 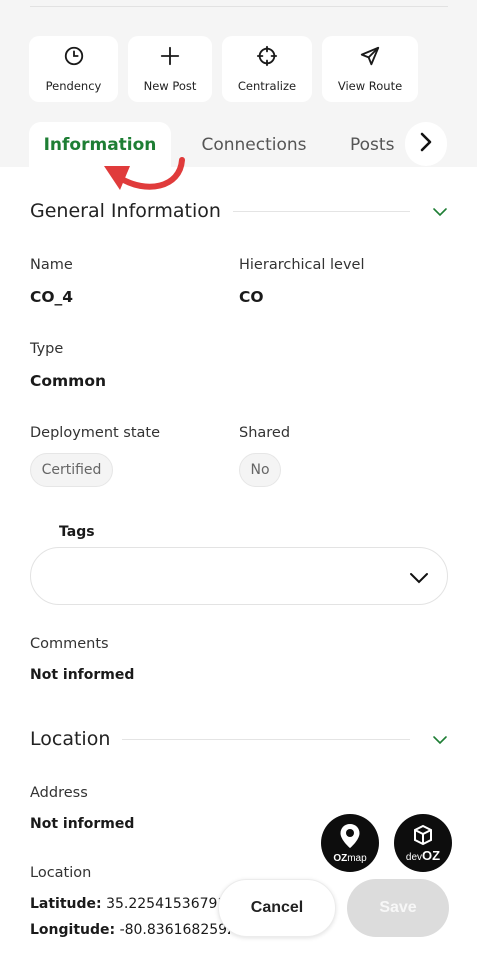 I want to click on map-pin-icon, so click(x=350, y=838).